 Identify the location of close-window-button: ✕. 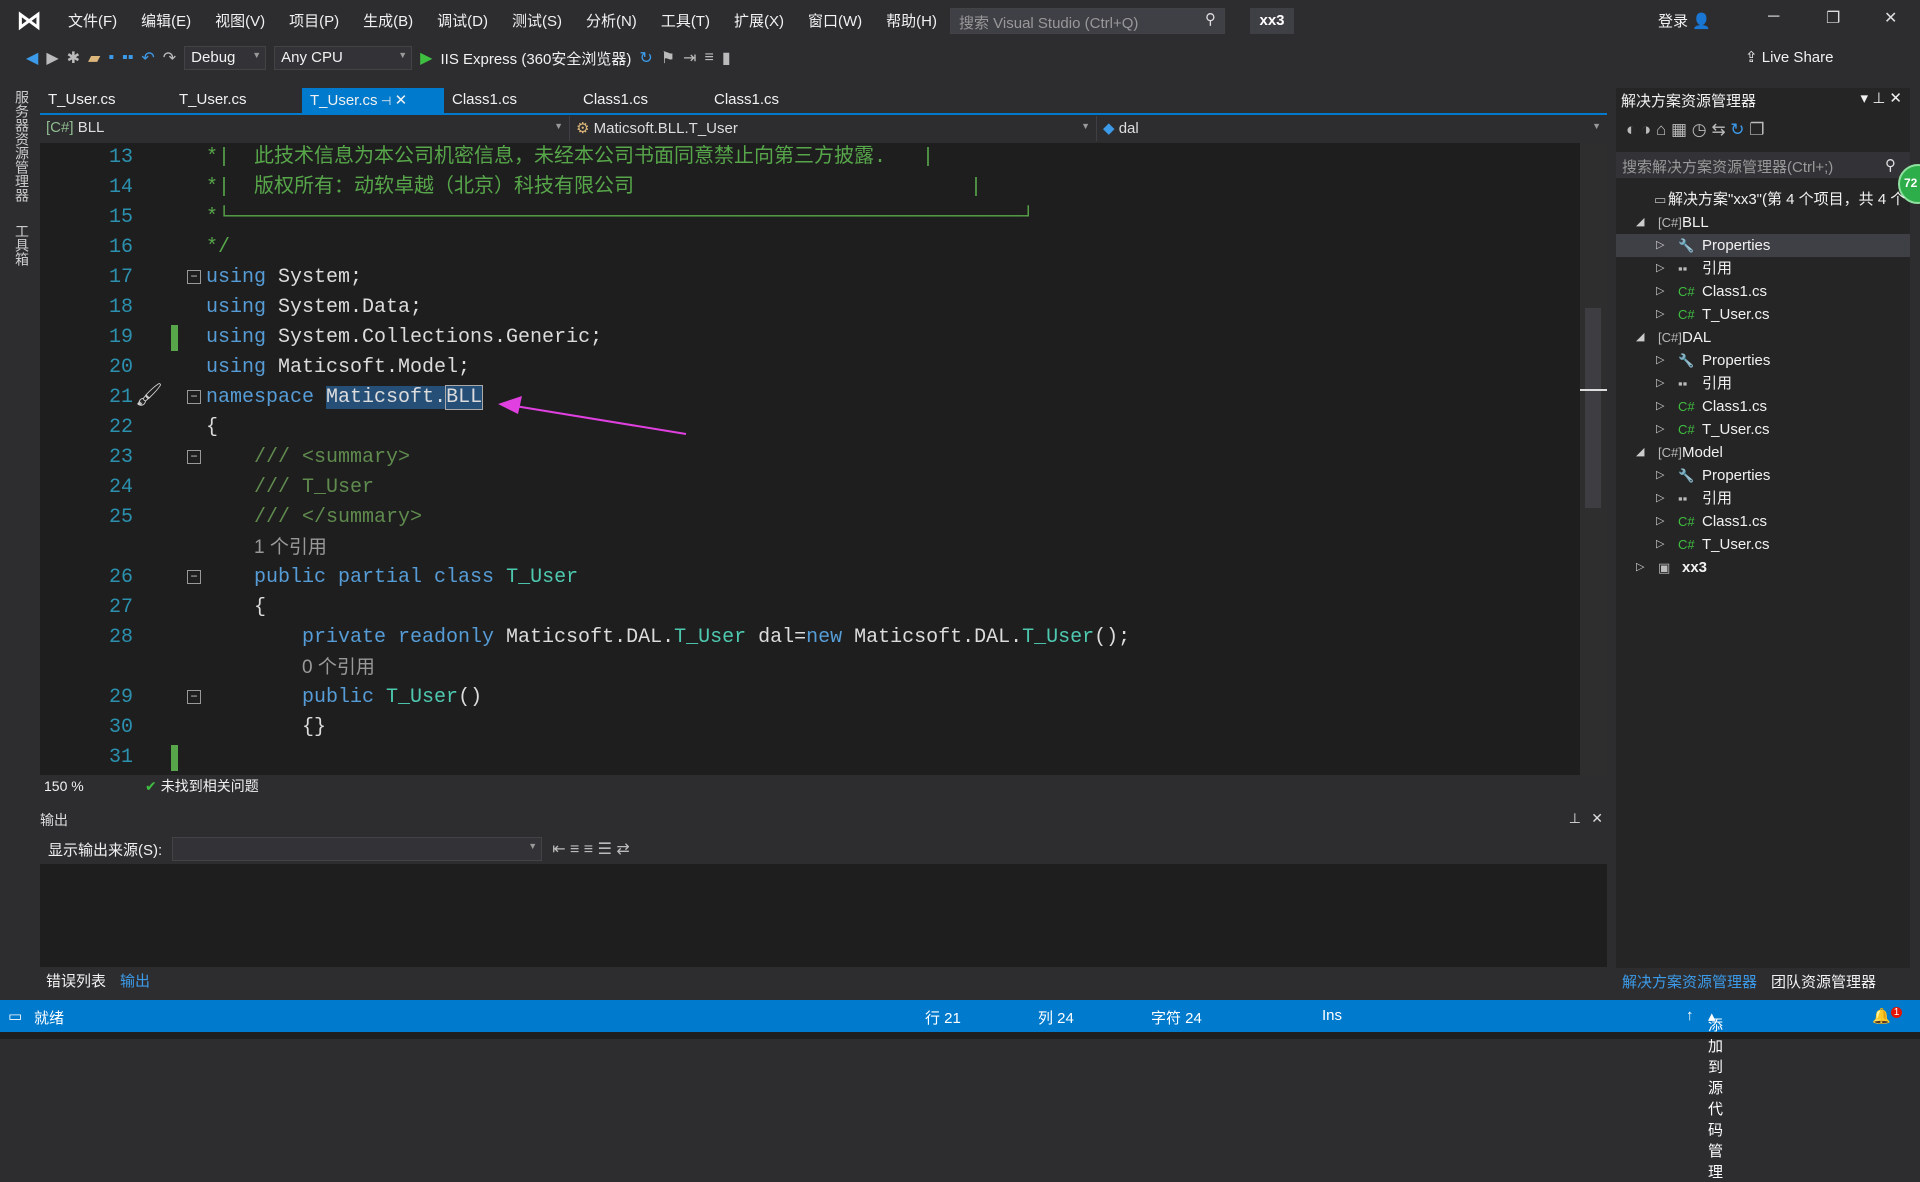
(1890, 18).